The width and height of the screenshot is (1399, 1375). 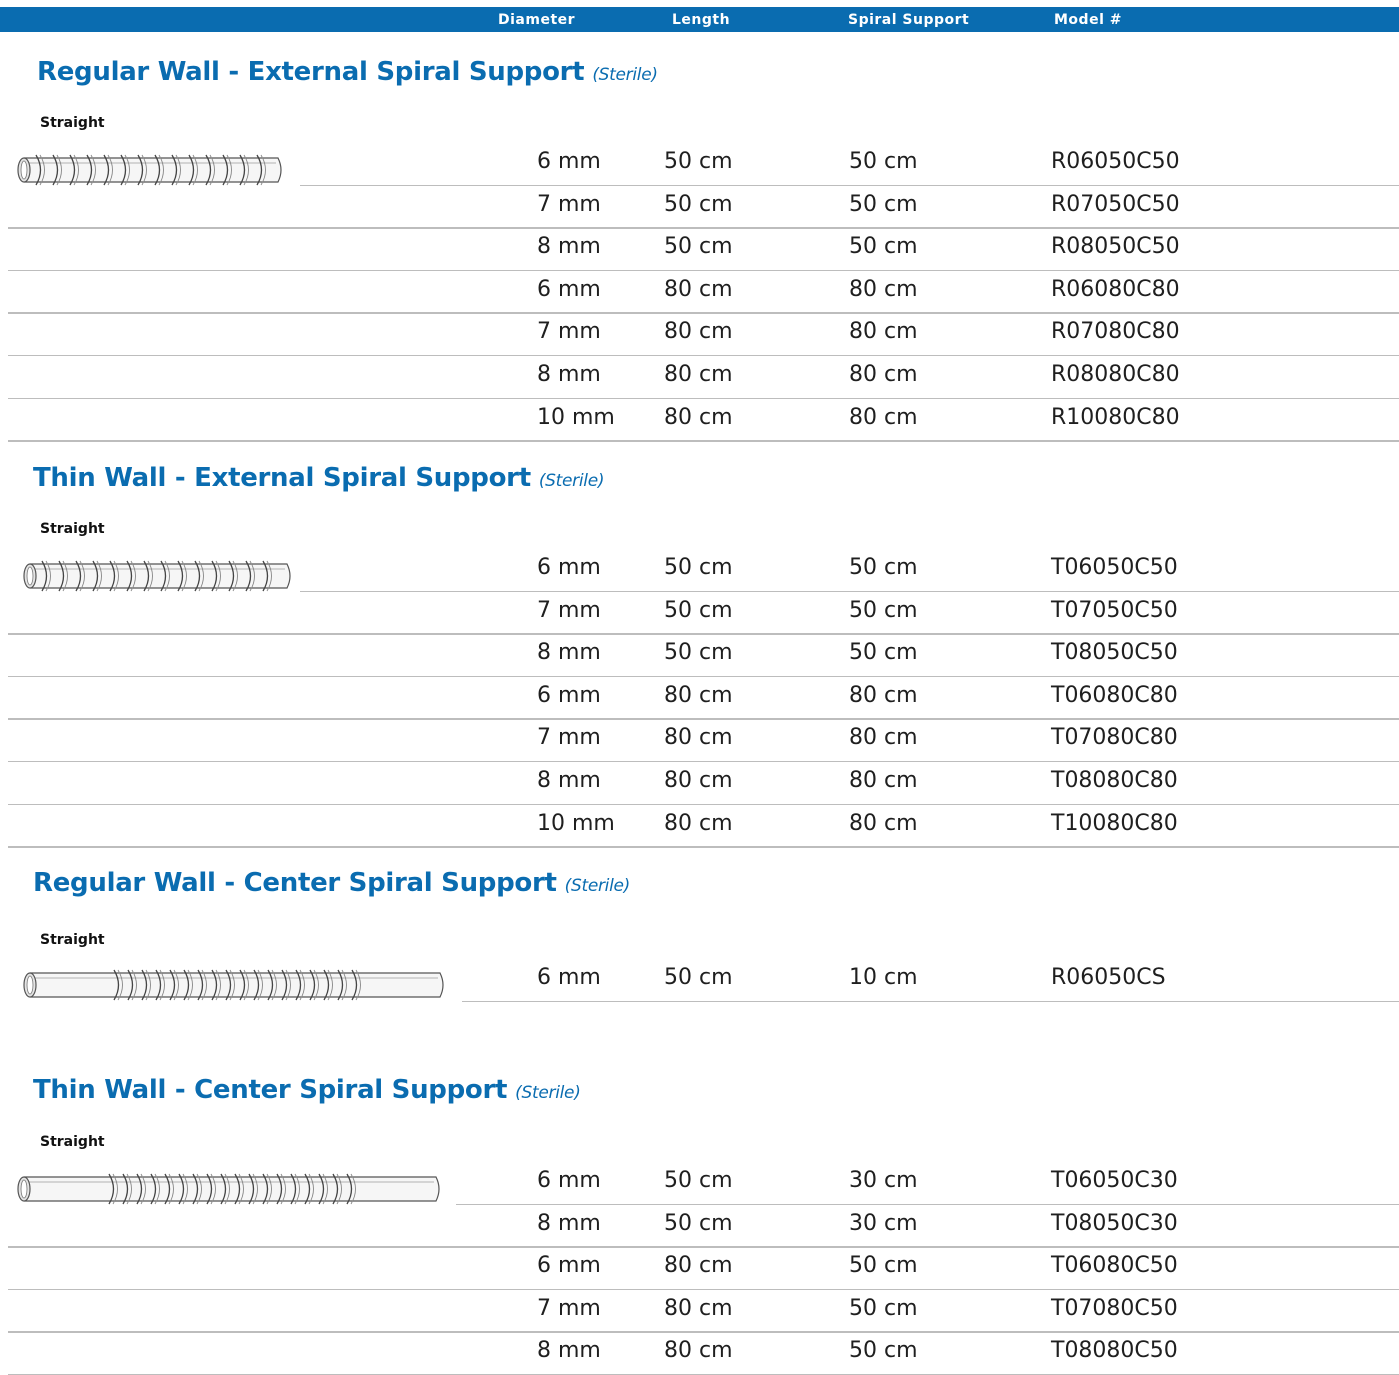 What do you see at coordinates (537, 20) in the screenshot?
I see `header-diameter: Diameter` at bounding box center [537, 20].